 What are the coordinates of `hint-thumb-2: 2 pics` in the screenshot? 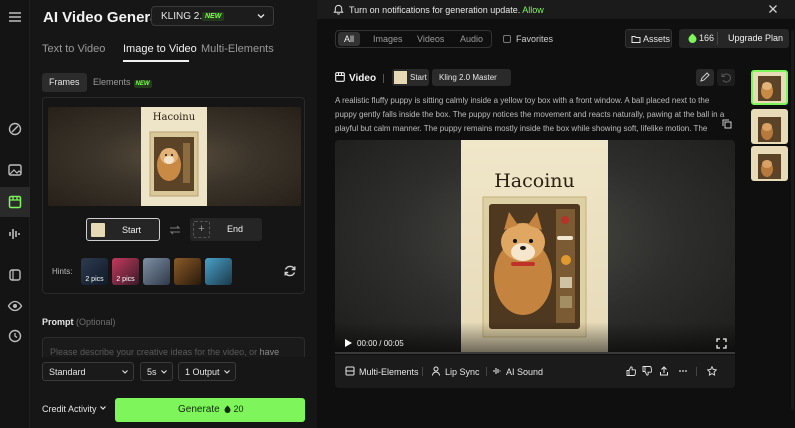 It's located at (125, 271).